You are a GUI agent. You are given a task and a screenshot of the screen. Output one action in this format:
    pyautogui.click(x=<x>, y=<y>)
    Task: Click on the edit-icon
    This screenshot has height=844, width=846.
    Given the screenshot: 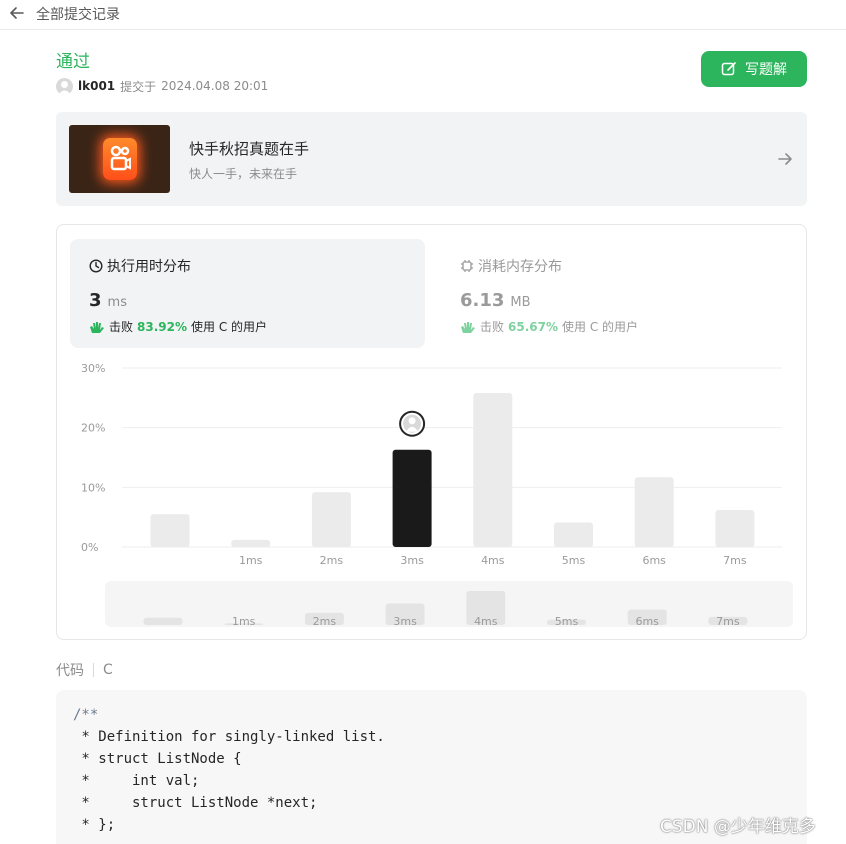 What is the action you would take?
    pyautogui.click(x=728, y=69)
    